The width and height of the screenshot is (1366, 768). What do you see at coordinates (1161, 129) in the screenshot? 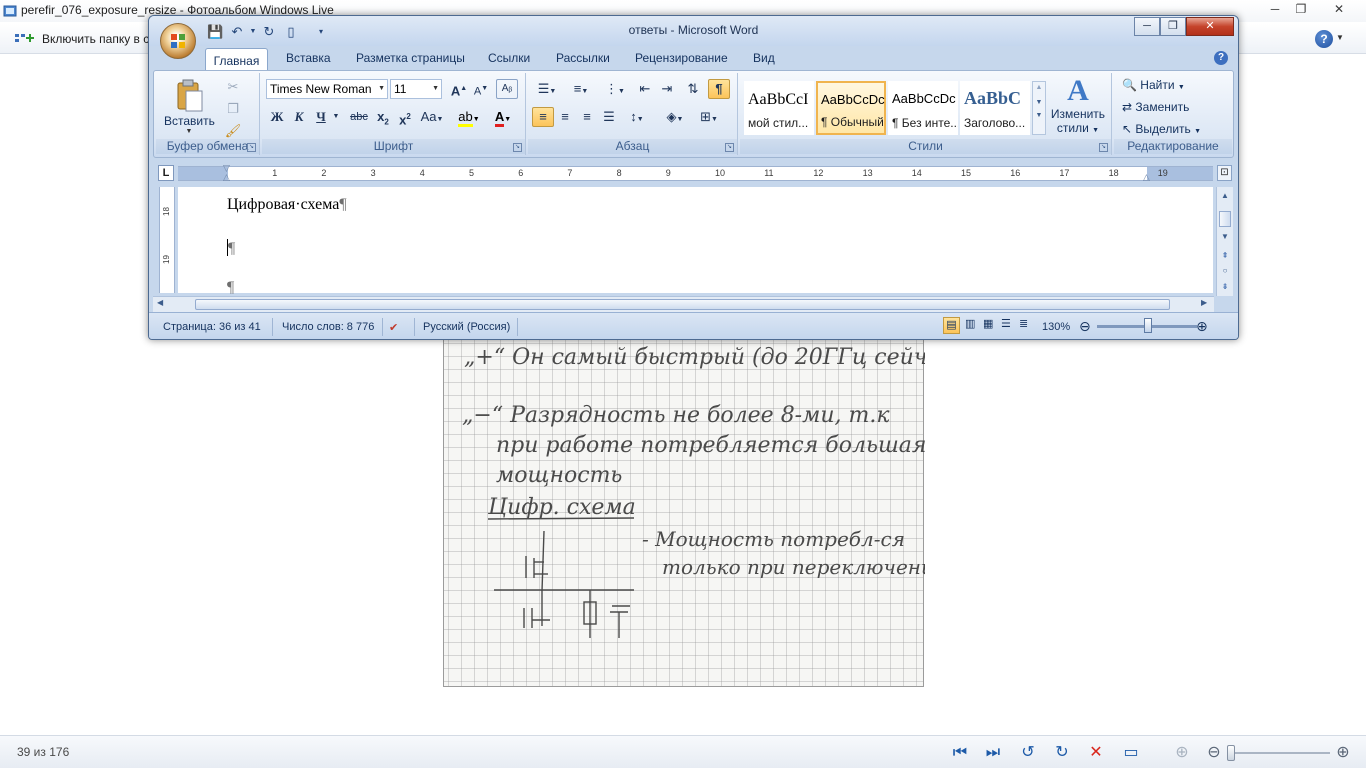
I see `select-button: ↖ Выделить ▼` at bounding box center [1161, 129].